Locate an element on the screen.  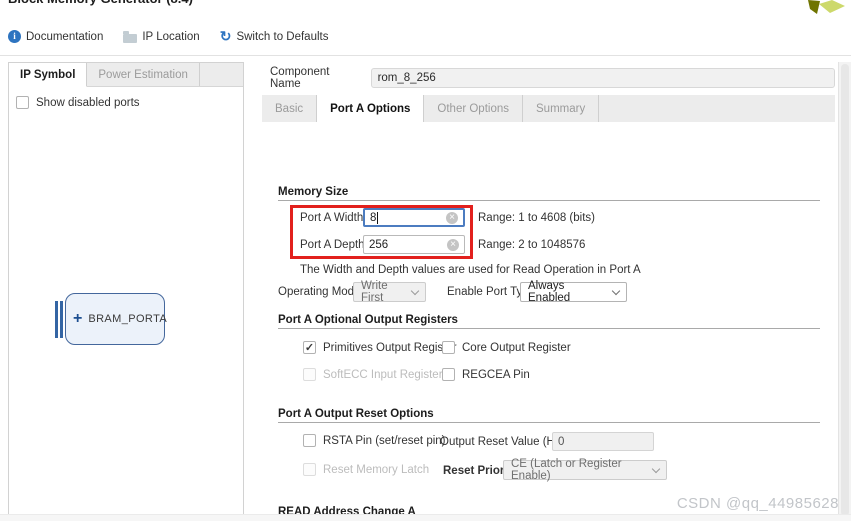
show-disabled-ports-row: ✓ Show disabled ports is located at coordinates (78, 102).